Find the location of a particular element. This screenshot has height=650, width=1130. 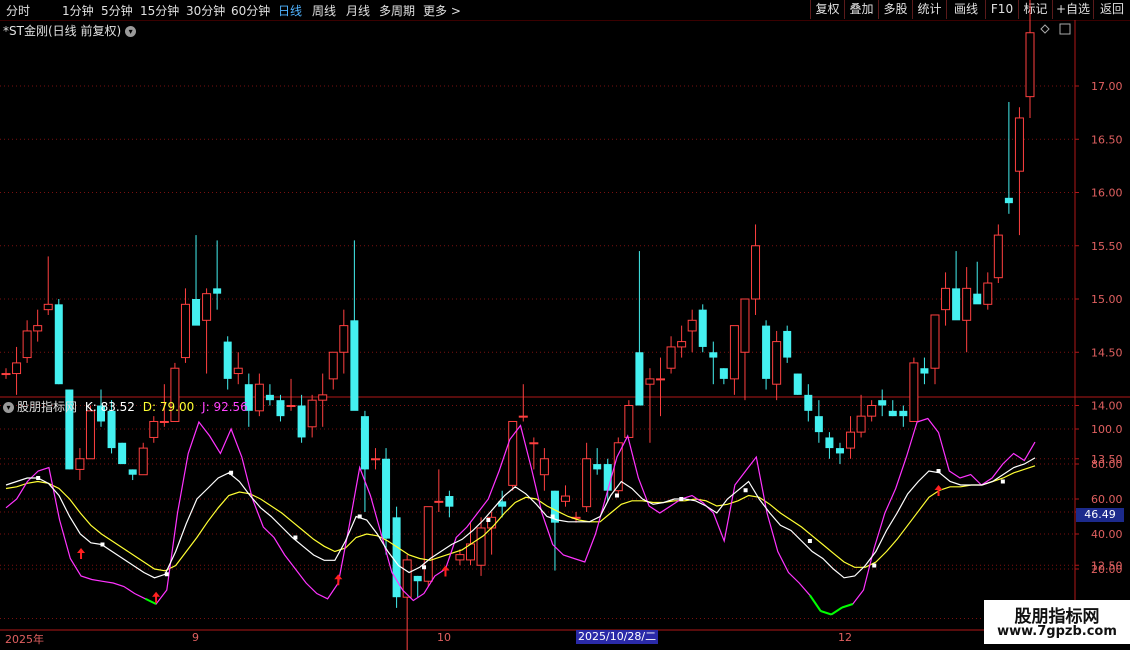

date-label: 2025年 is located at coordinates (24, 639).